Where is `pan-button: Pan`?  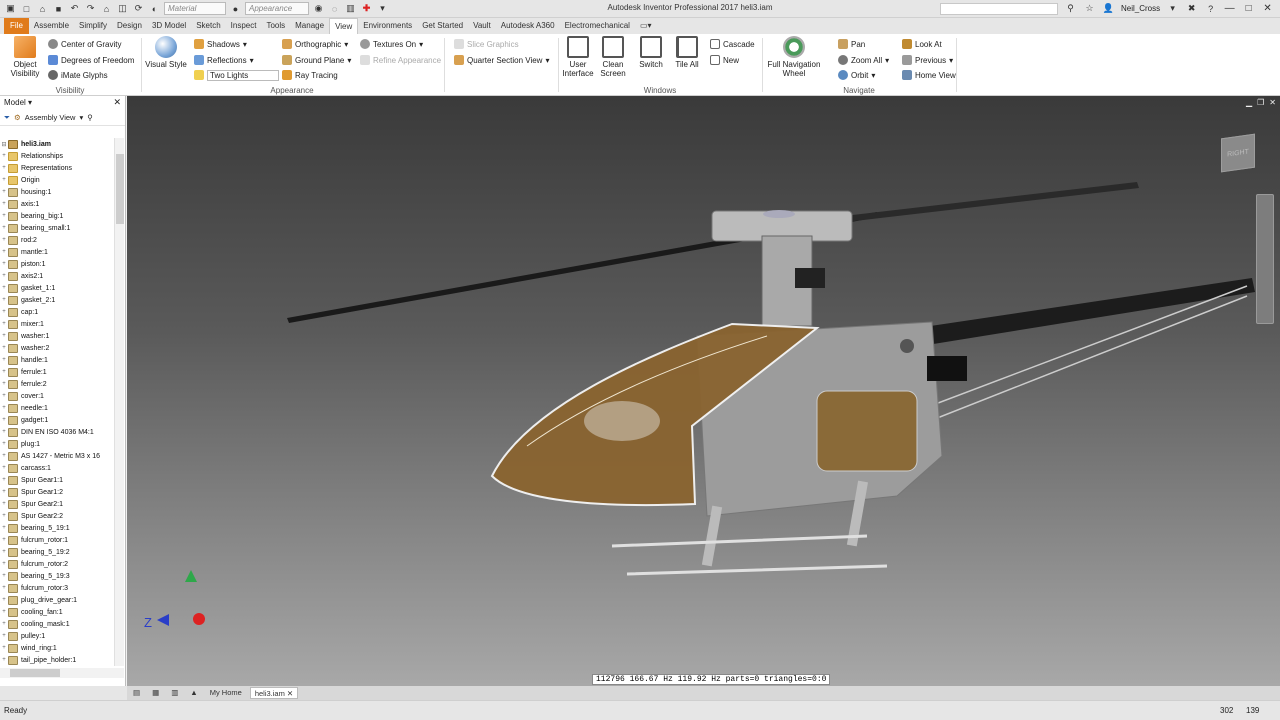 pan-button: Pan is located at coordinates (851, 44).